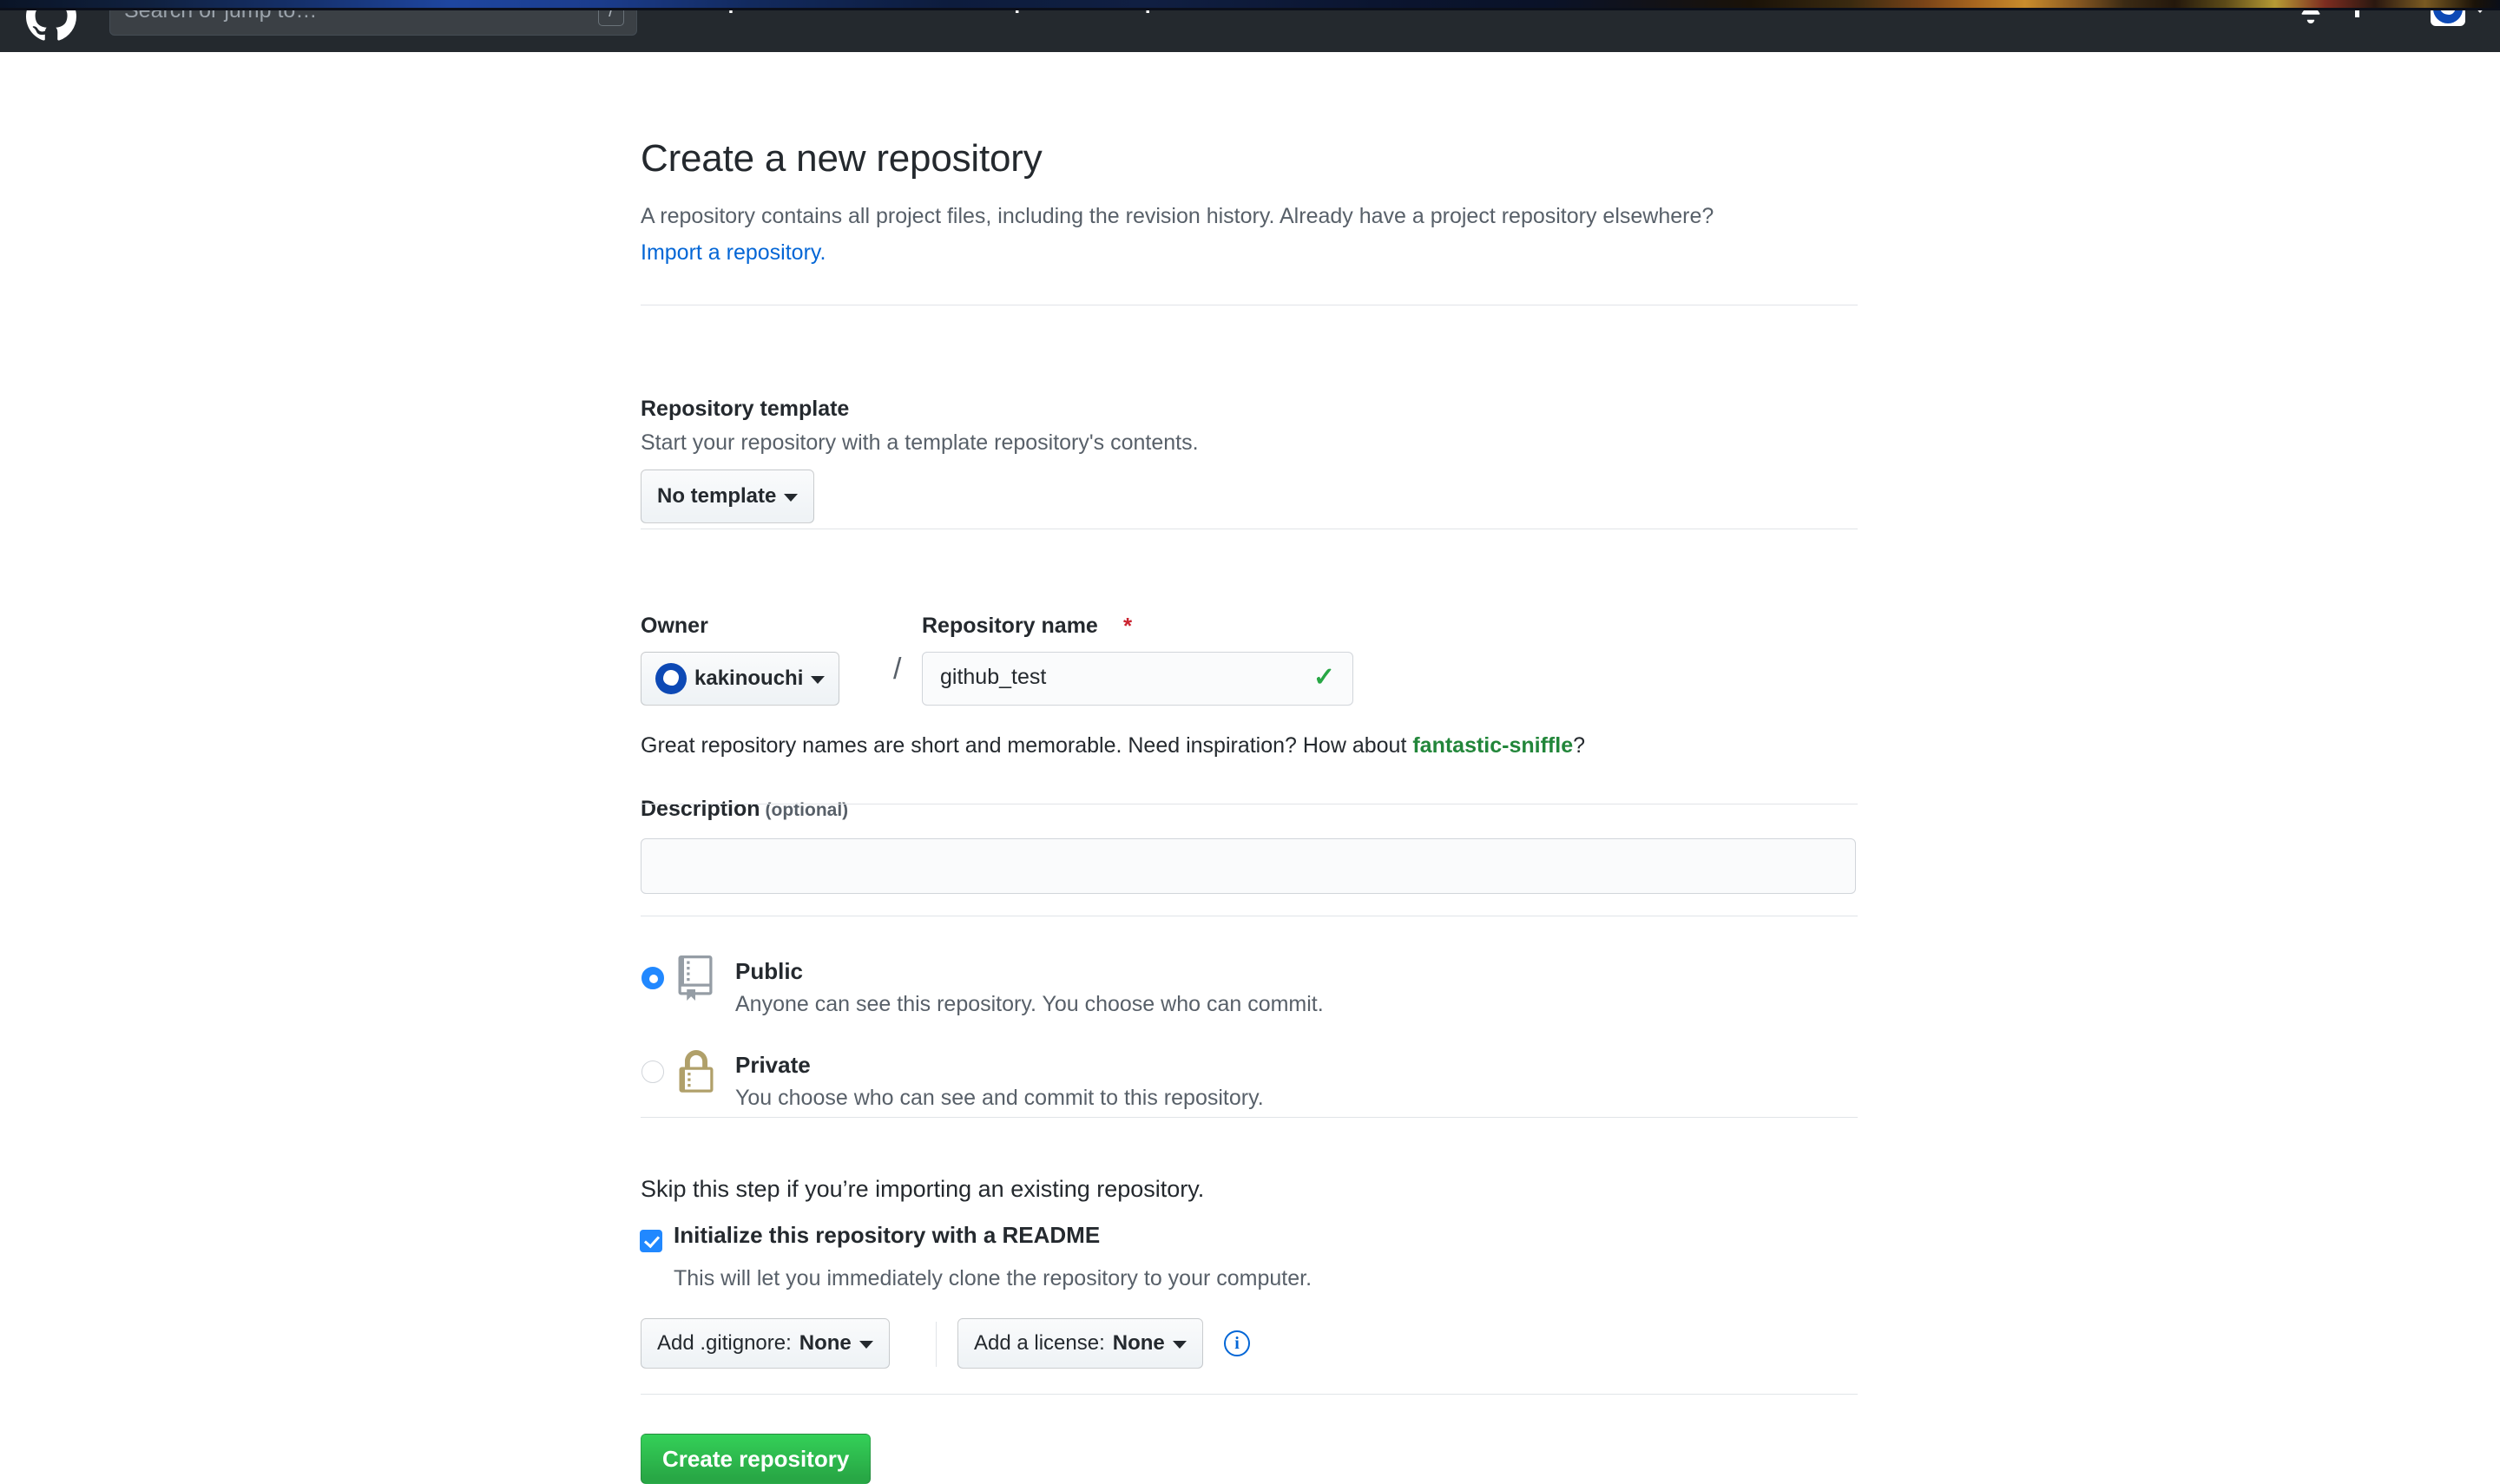 The image size is (2500, 1484). I want to click on repo-icon, so click(695, 978).